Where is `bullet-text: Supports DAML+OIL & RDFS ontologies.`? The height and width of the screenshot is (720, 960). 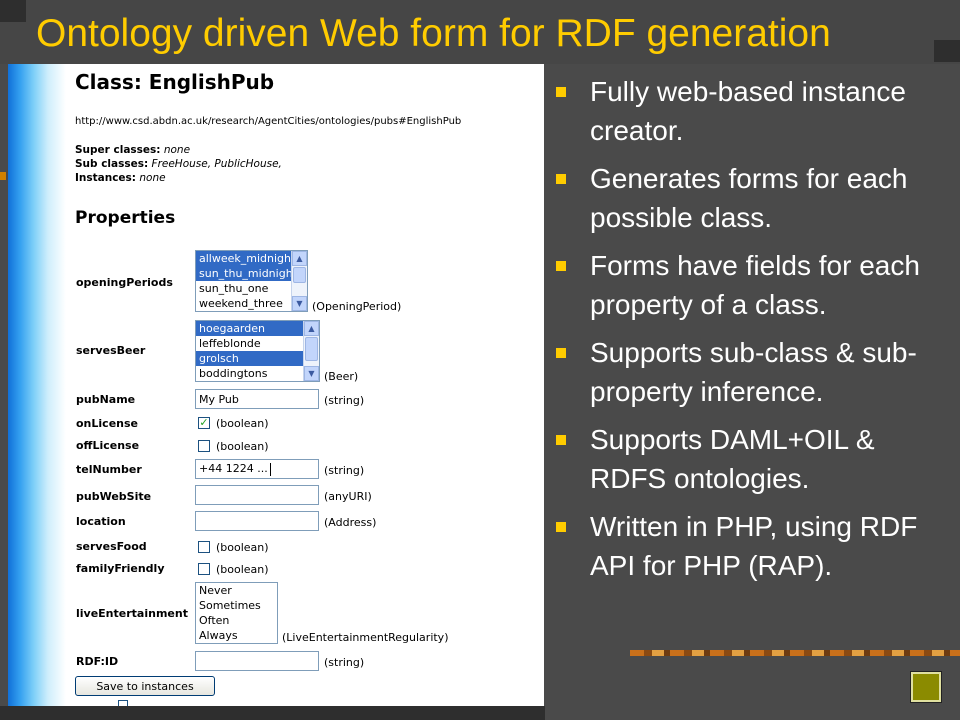 bullet-text: Supports DAML+OIL & RDFS ontologies. is located at coordinates (732, 459).